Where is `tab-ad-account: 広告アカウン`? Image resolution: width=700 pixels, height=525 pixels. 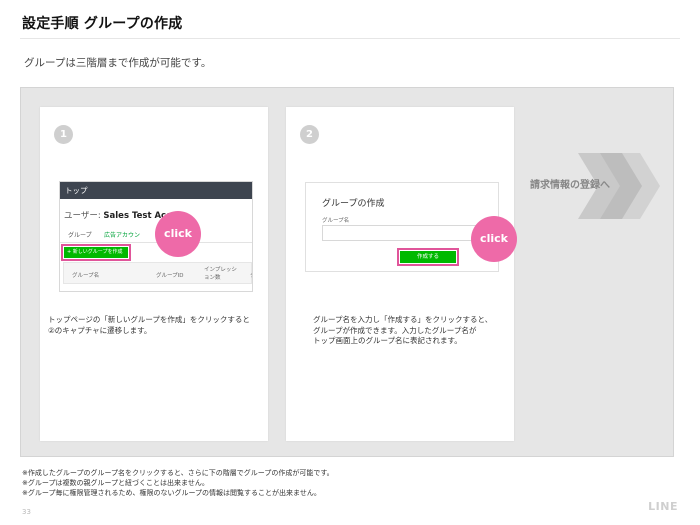 tab-ad-account: 広告アカウン is located at coordinates (122, 234).